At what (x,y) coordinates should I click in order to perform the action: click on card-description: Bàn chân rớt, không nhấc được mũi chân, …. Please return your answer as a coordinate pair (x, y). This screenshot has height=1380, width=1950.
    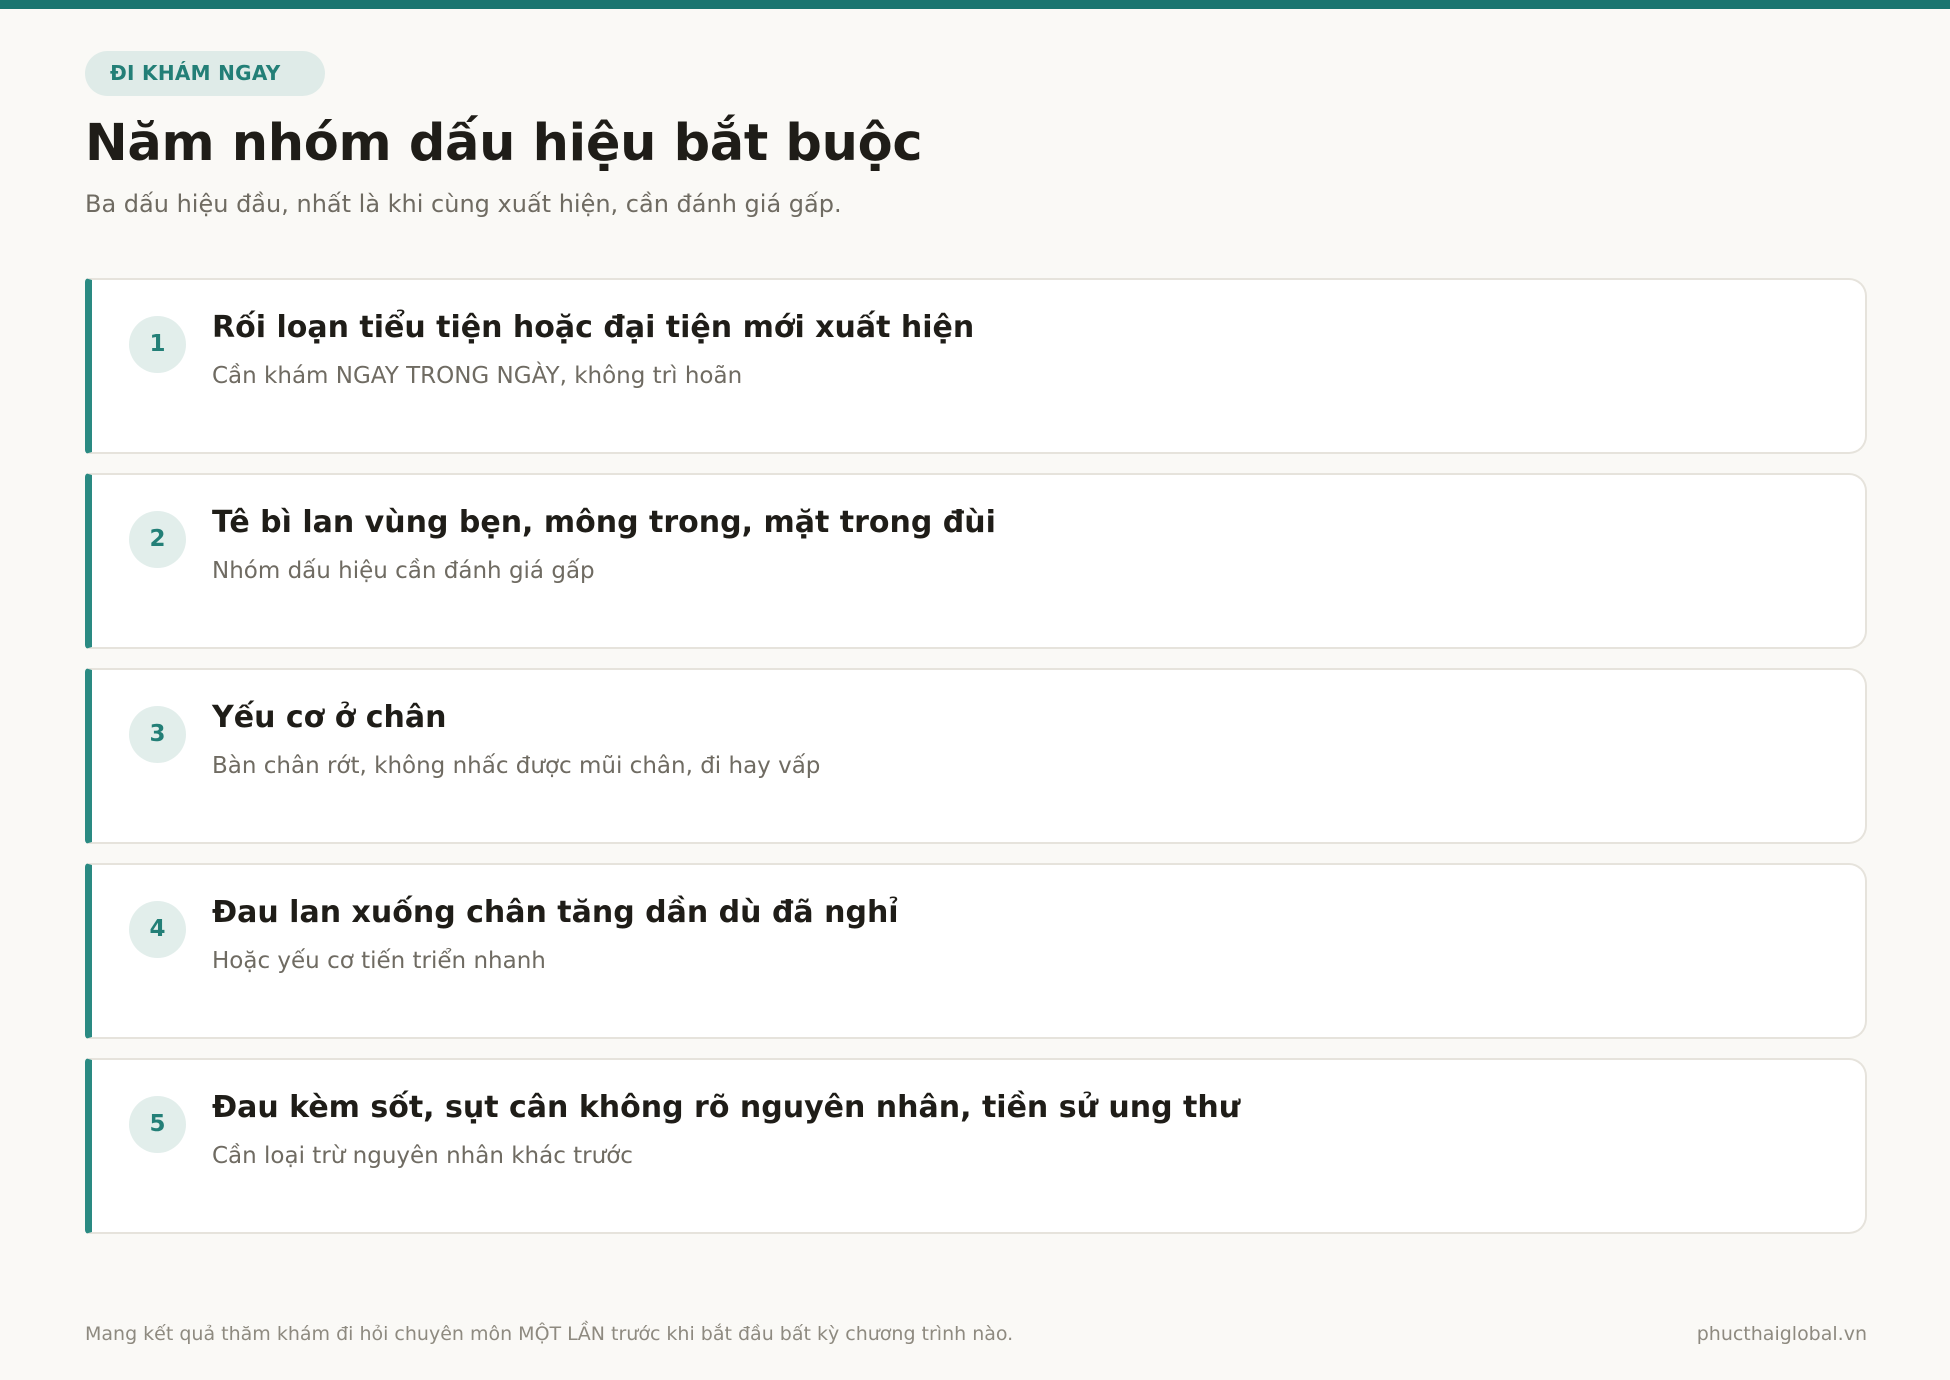
    Looking at the image, I should click on (516, 766).